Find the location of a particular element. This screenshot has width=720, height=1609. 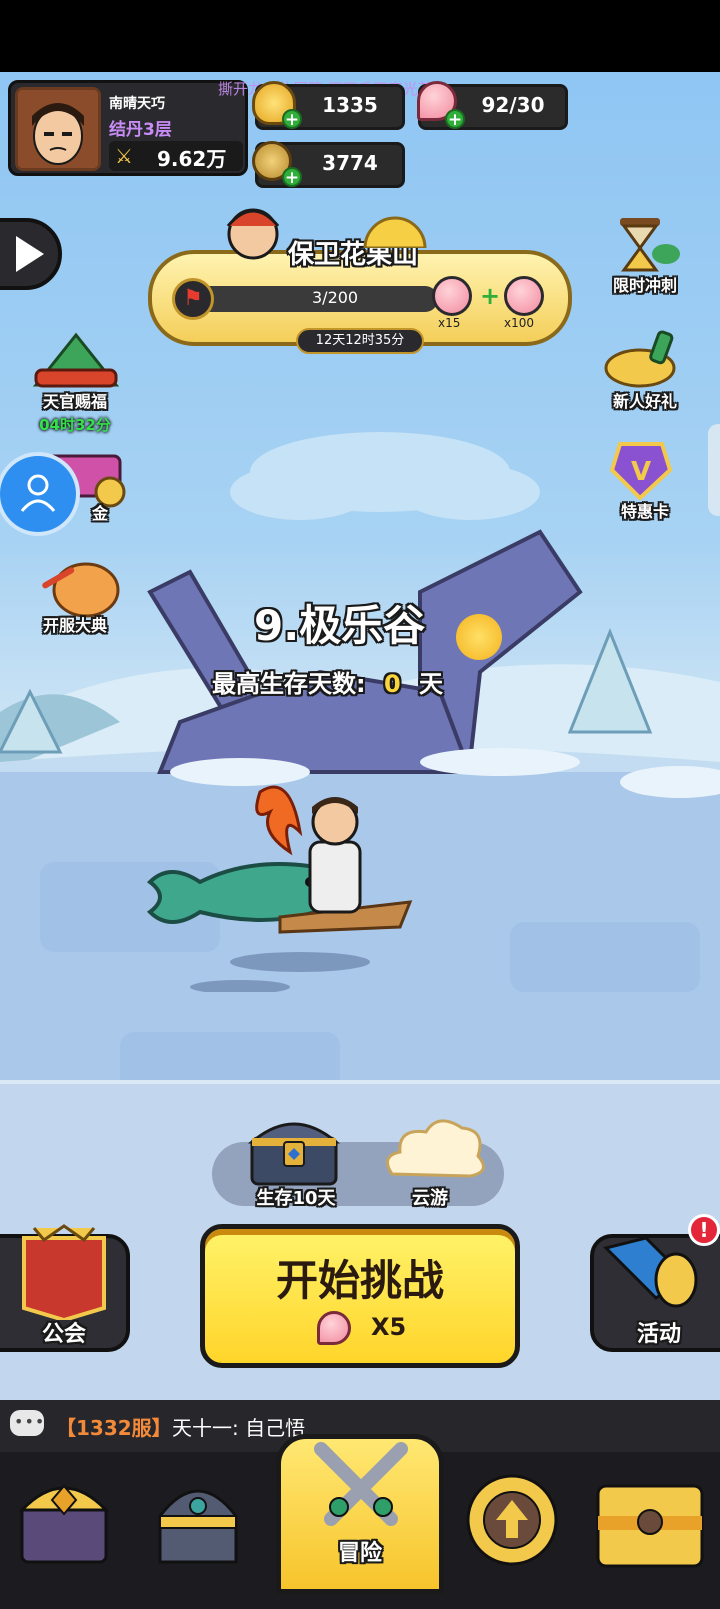

tab-shop is located at coordinates (68, 1526).